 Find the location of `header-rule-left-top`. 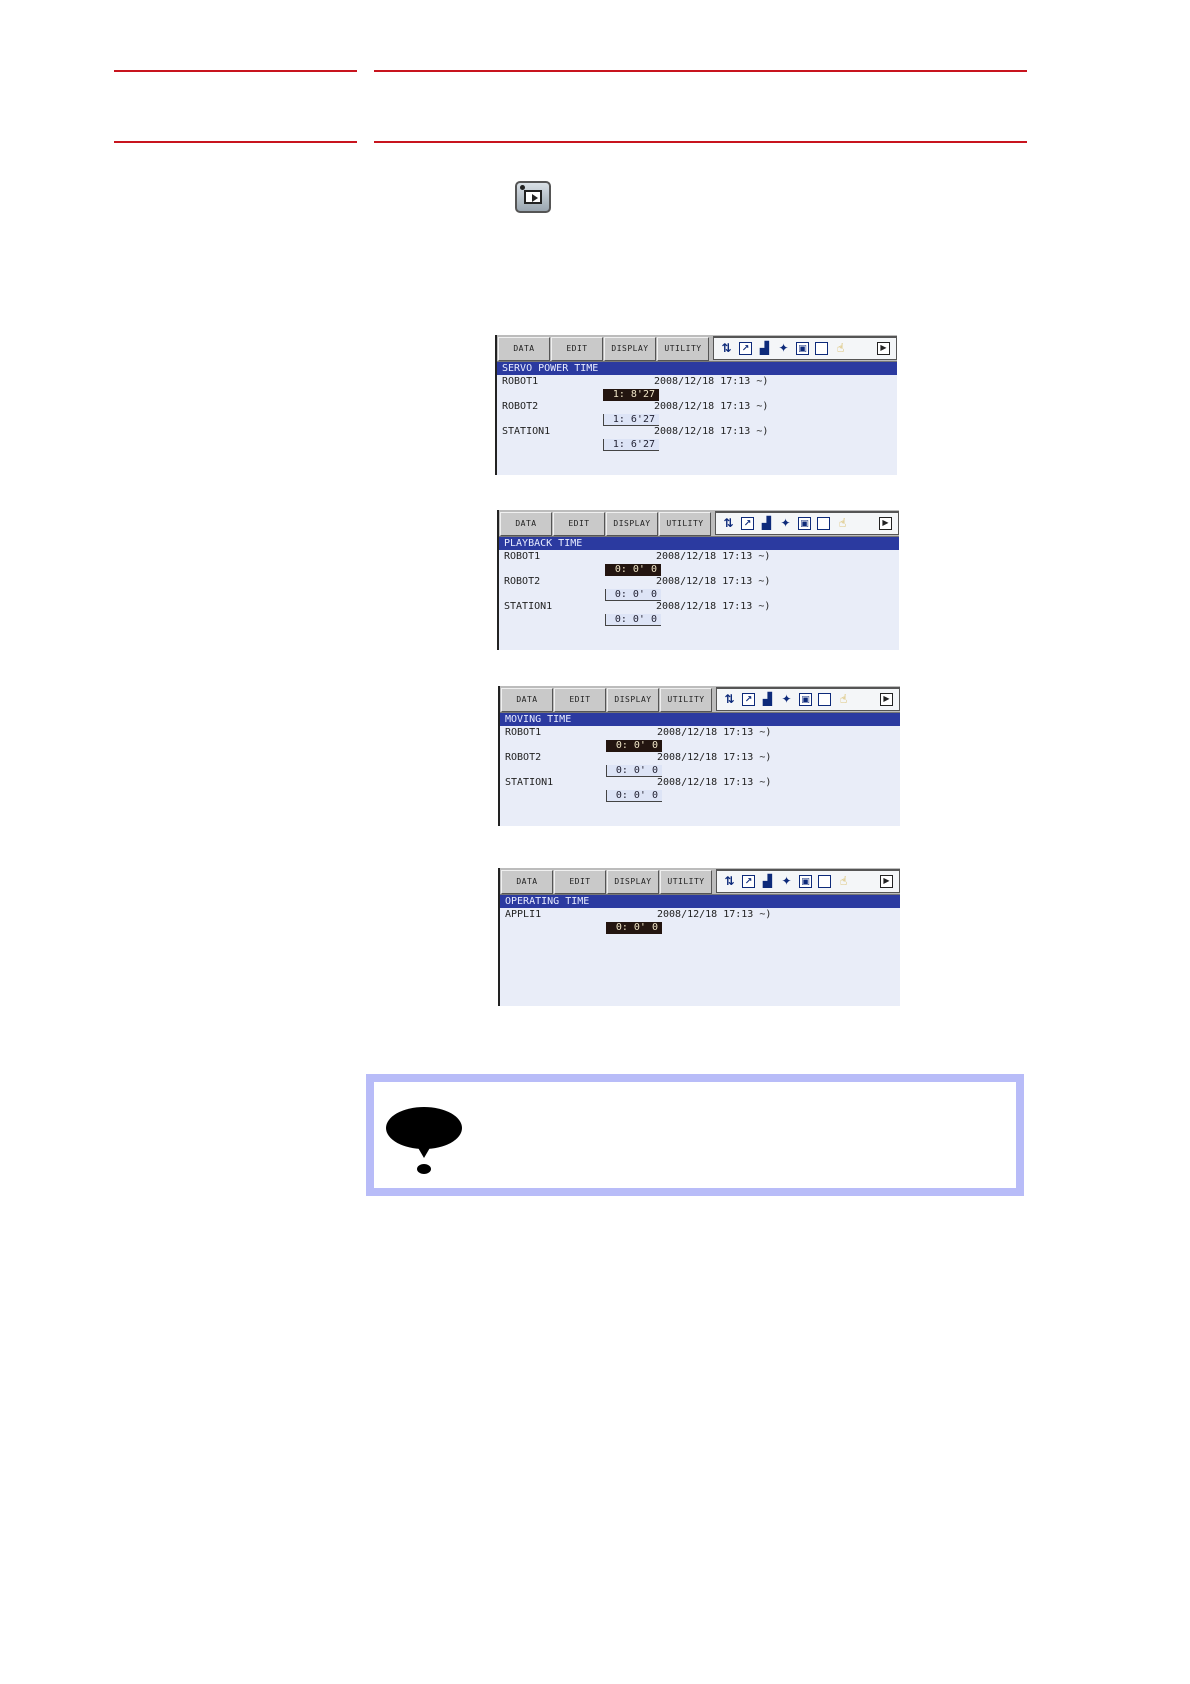

header-rule-left-top is located at coordinates (235, 71).